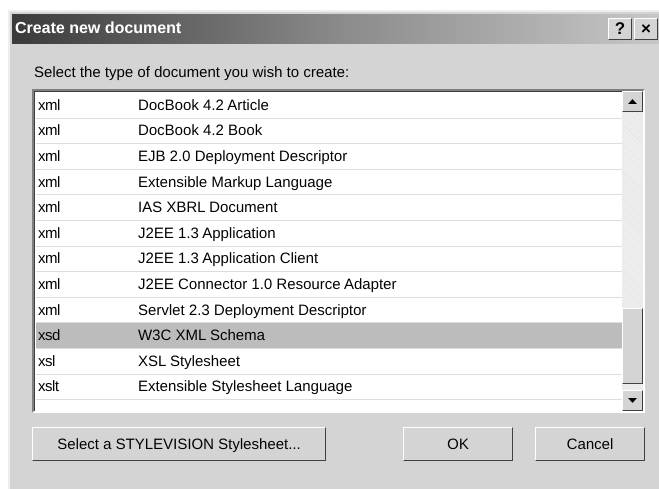  I want to click on list-item: xml EJB 2.0 Deployment Descriptor, so click(329, 157).